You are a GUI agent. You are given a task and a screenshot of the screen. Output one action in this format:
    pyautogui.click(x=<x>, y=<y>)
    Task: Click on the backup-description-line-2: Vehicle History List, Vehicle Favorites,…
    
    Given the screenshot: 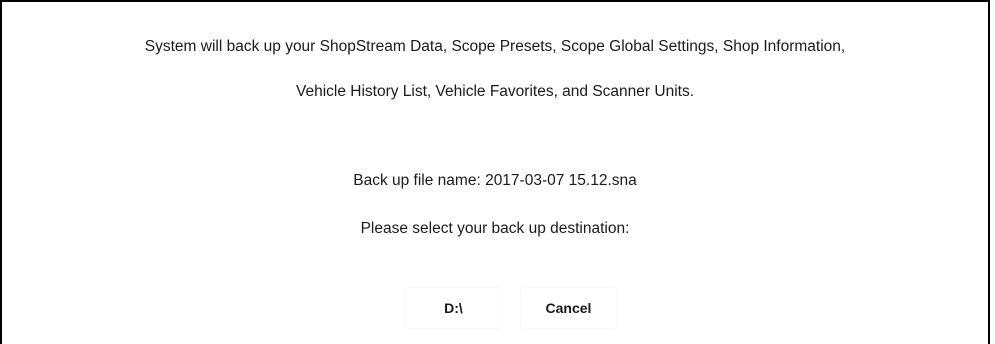 What is the action you would take?
    pyautogui.click(x=495, y=91)
    